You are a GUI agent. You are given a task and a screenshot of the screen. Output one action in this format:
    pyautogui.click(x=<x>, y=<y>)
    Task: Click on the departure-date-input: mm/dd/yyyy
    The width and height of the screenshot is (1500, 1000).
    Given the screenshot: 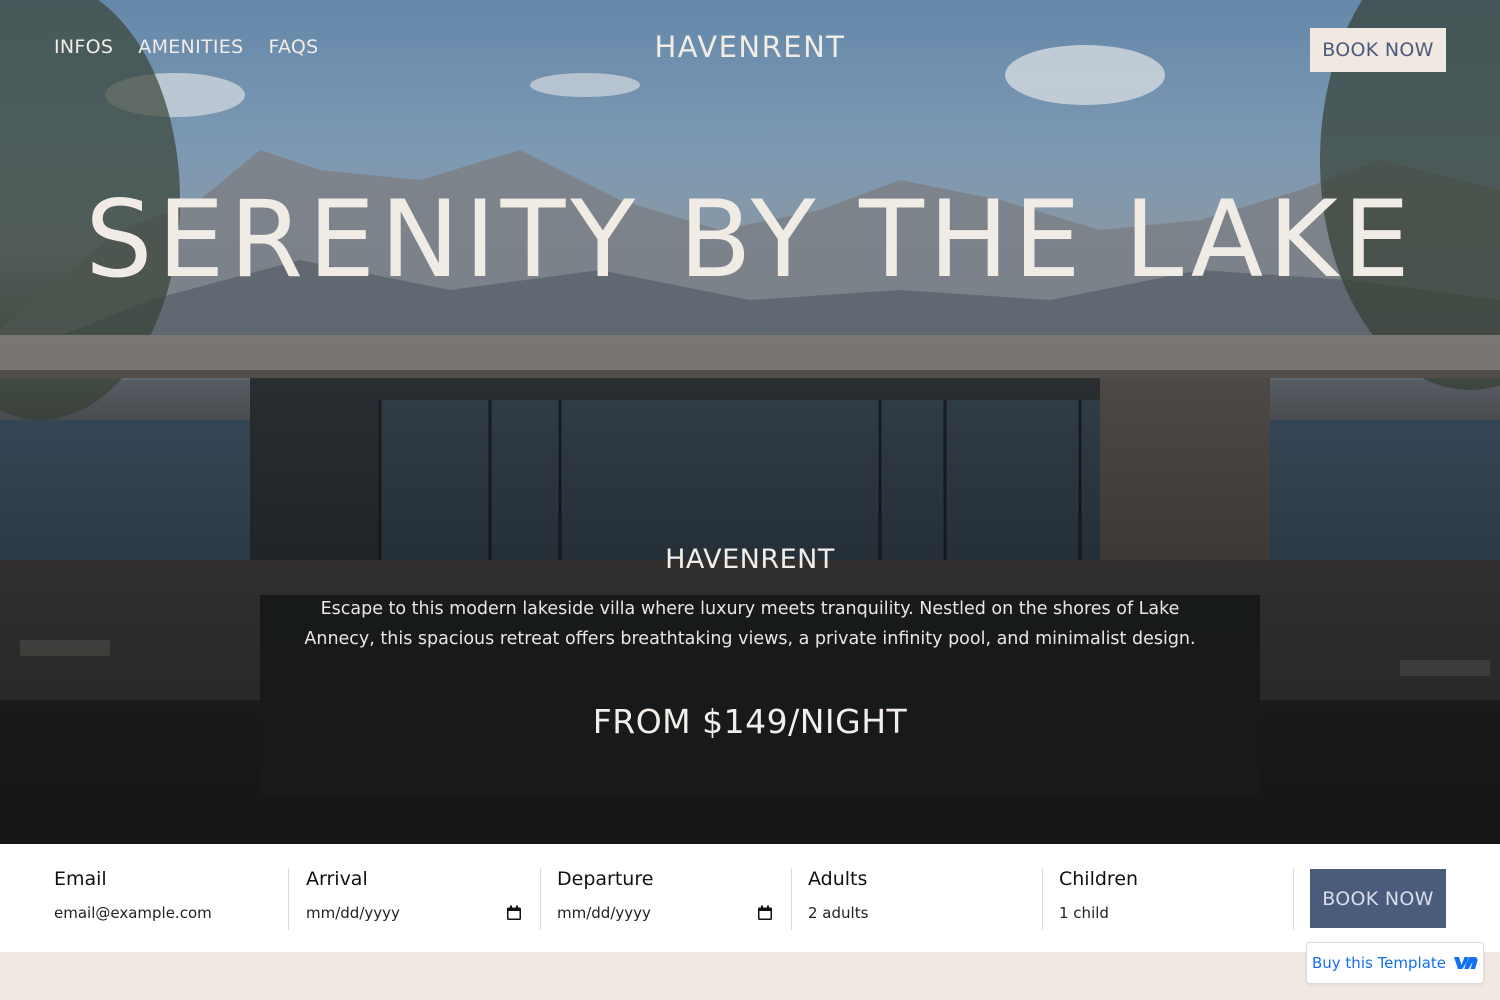 What is the action you would take?
    pyautogui.click(x=665, y=913)
    